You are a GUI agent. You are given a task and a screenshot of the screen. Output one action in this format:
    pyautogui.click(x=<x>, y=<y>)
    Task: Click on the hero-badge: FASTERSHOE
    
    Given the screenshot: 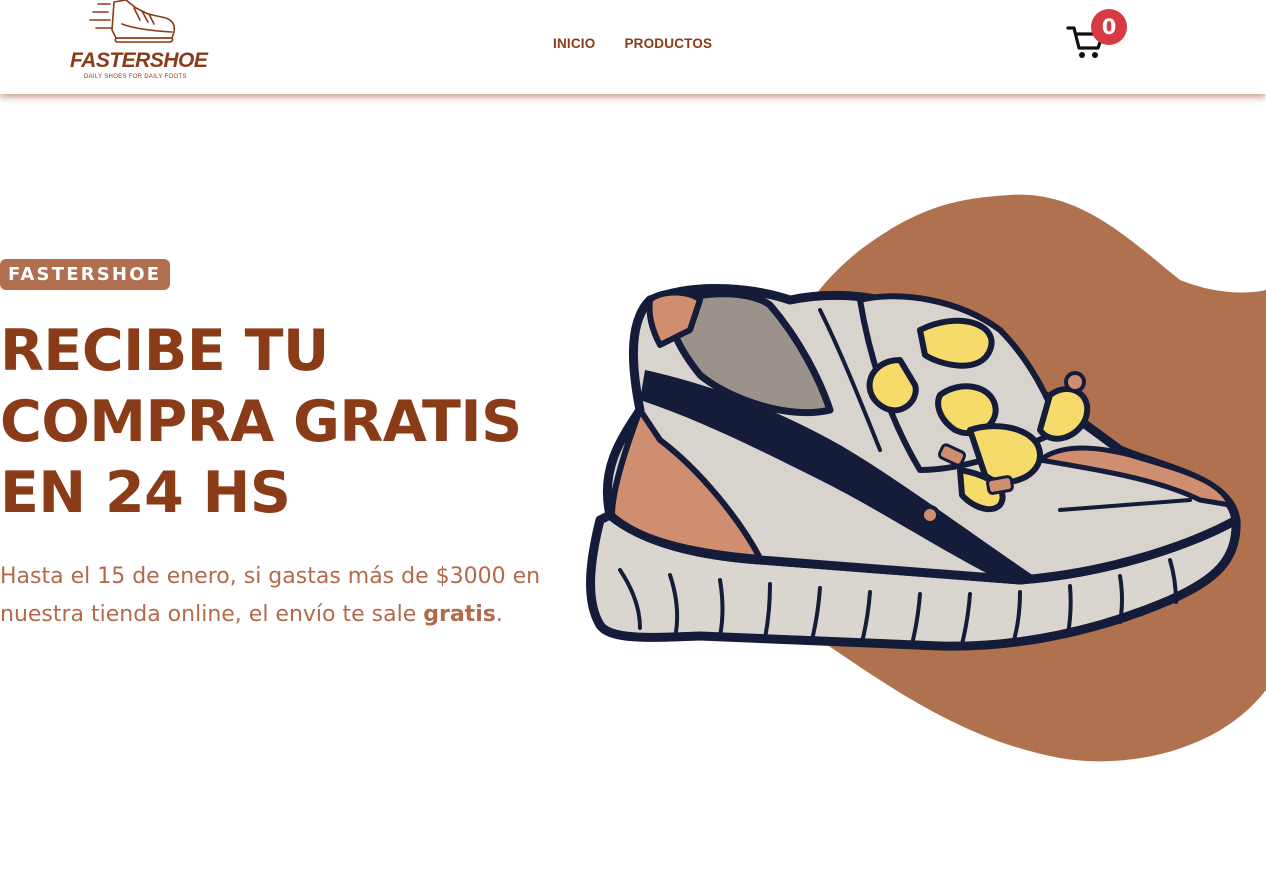 What is the action you would take?
    pyautogui.click(x=85, y=274)
    